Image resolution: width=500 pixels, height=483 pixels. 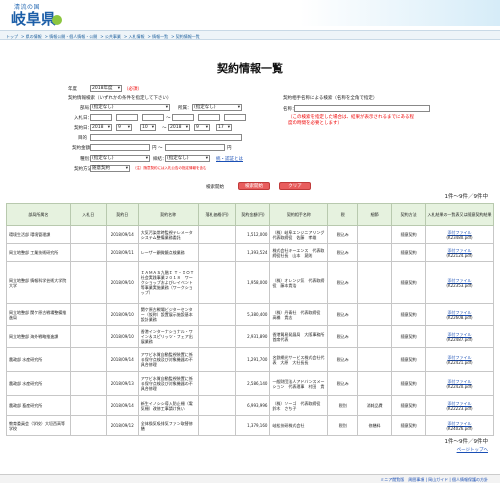 I want to click on partner-name-input, so click(x=362, y=108).